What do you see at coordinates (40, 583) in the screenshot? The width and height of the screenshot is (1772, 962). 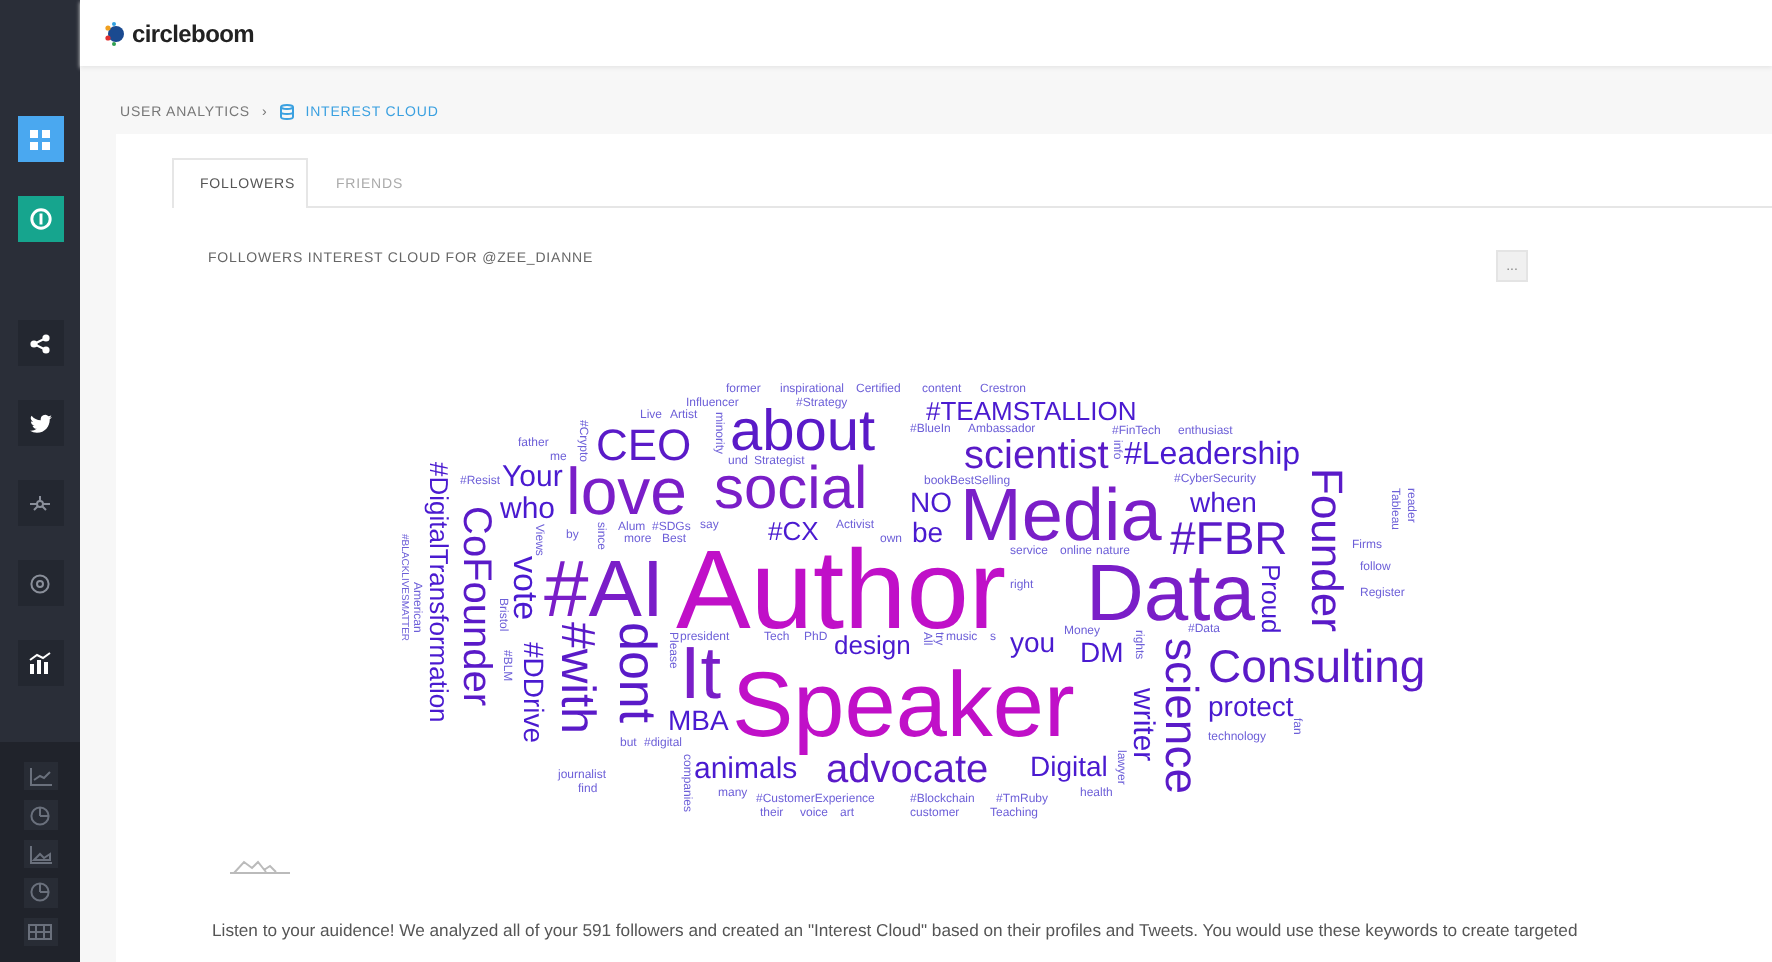 I see `target-icon` at bounding box center [40, 583].